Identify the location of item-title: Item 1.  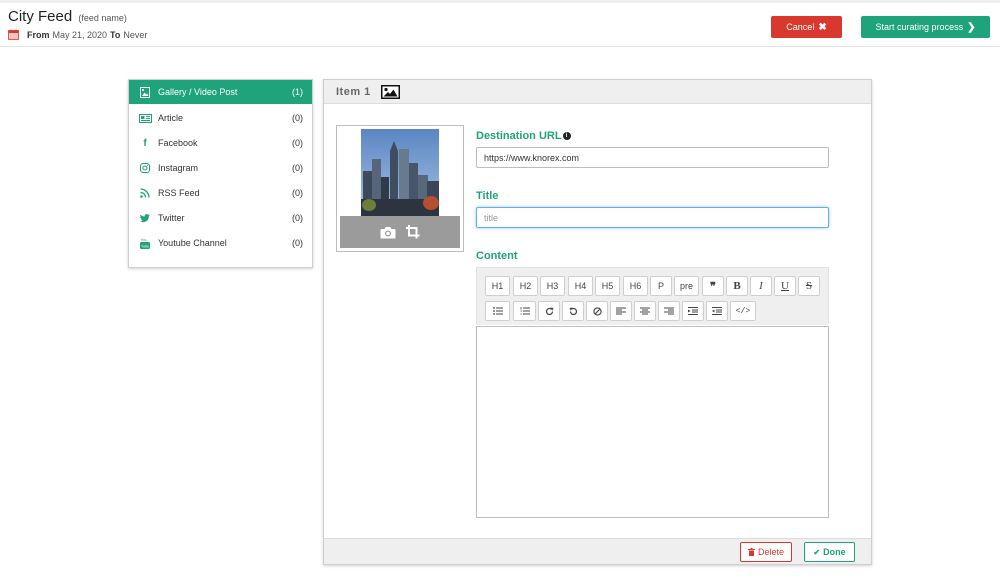
(353, 91).